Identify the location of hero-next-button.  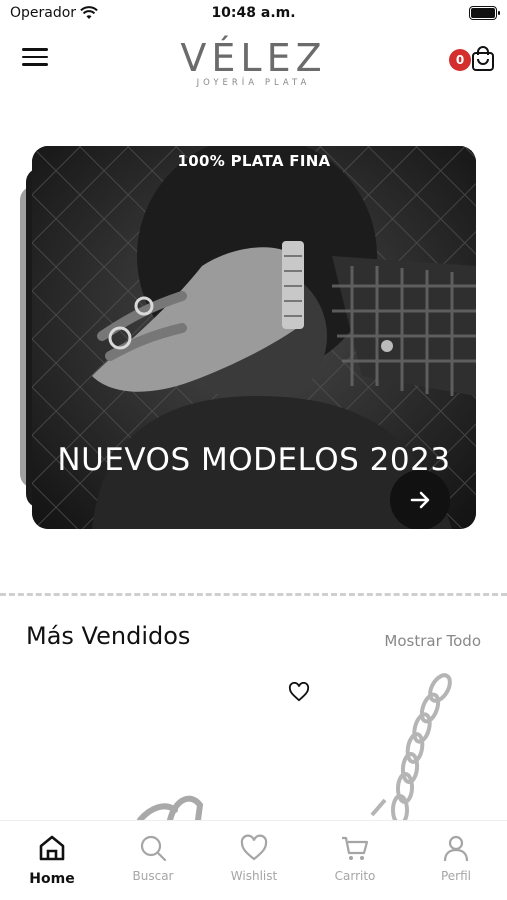
(420, 499).